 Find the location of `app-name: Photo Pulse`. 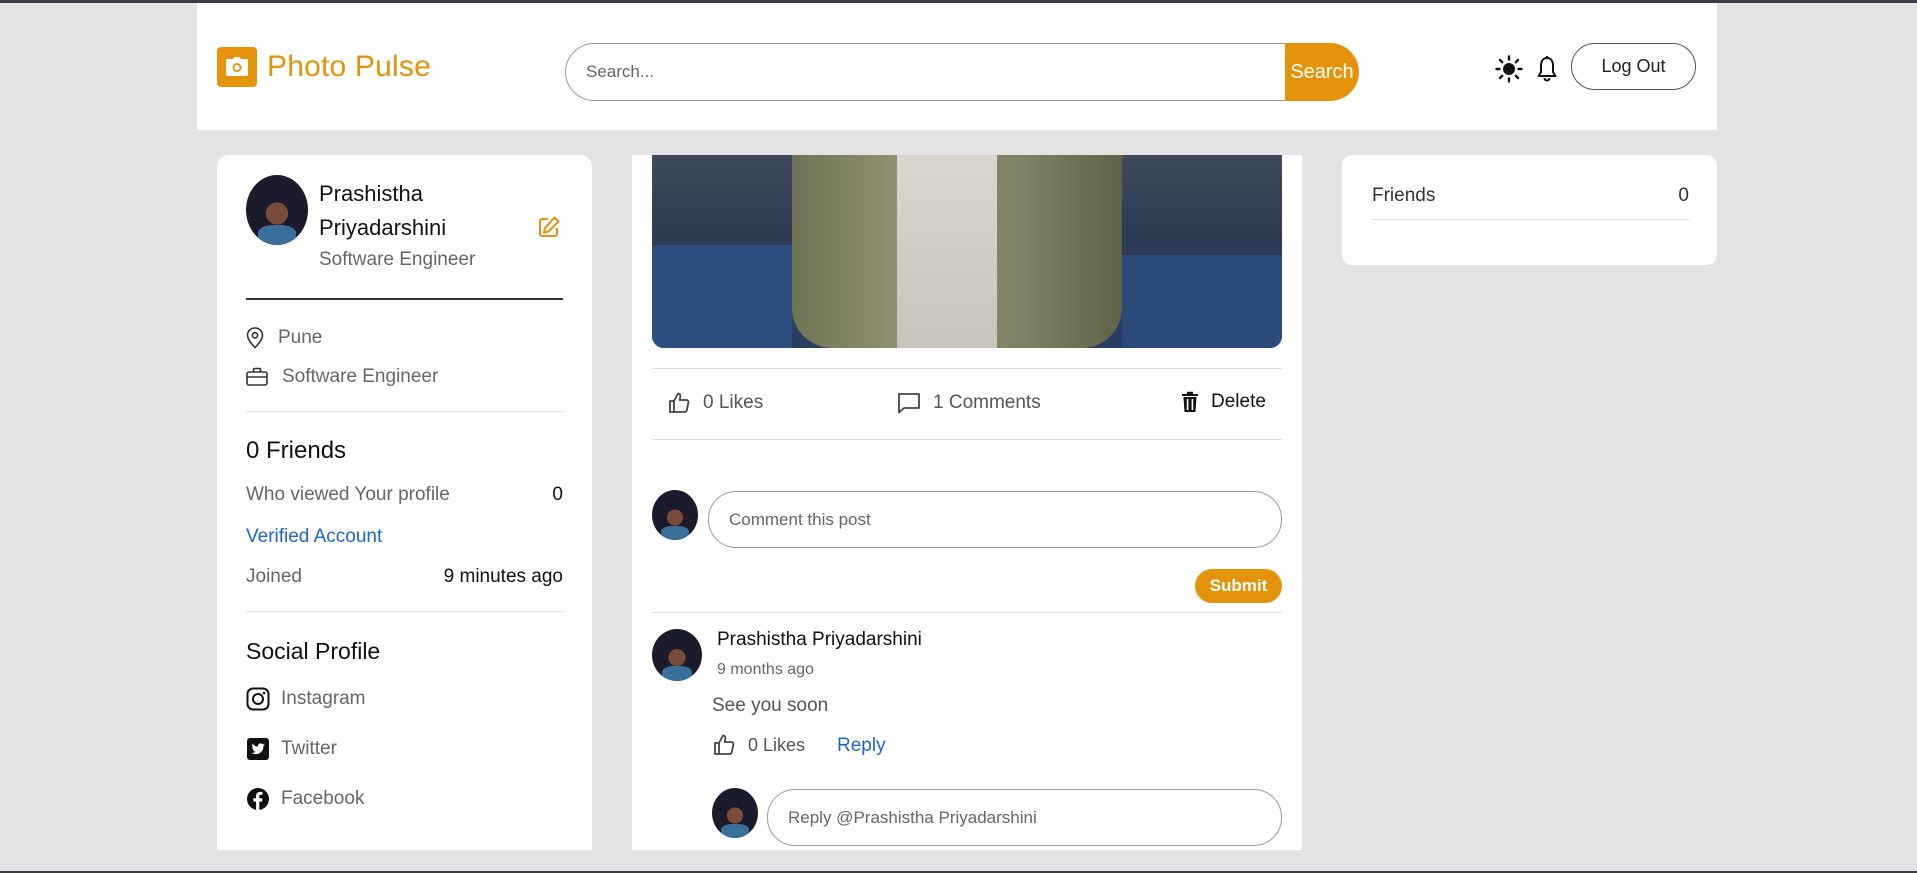

app-name: Photo Pulse is located at coordinates (349, 66).